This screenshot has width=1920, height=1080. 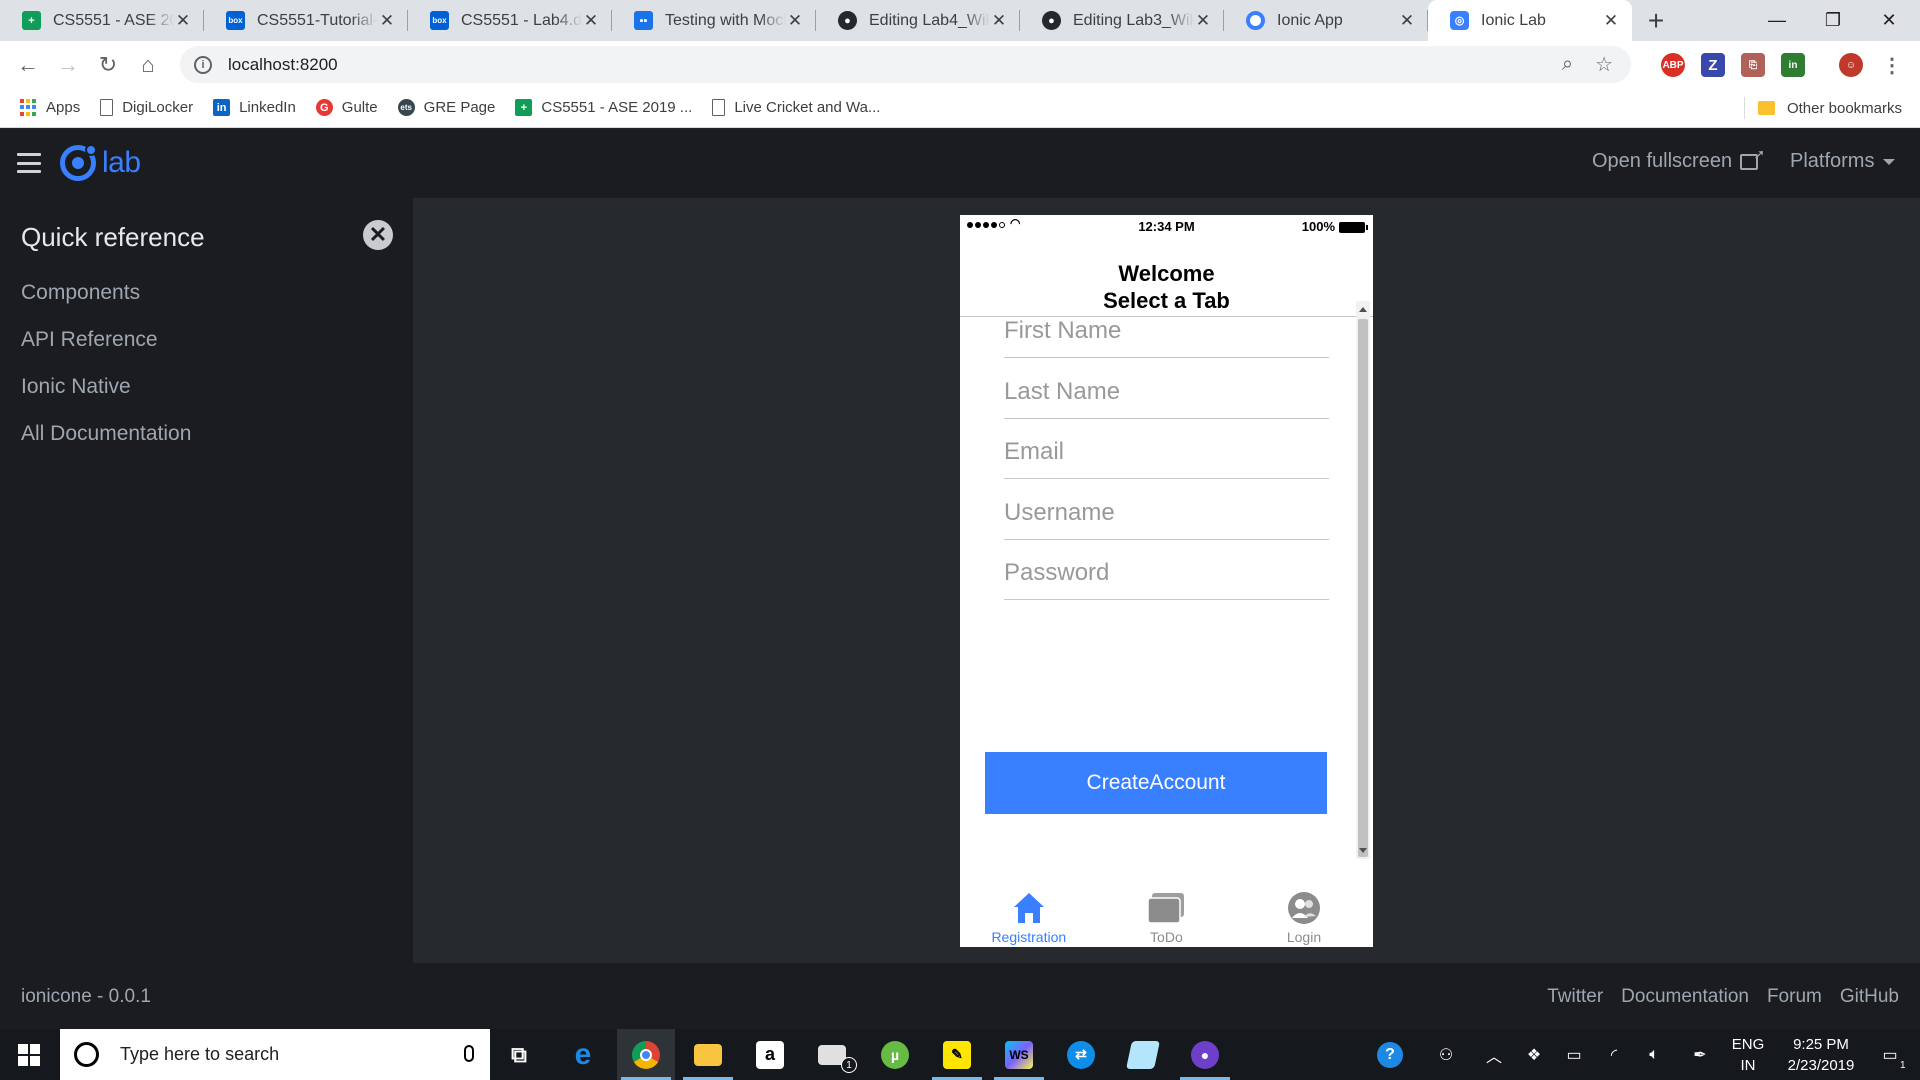 I want to click on bookmark-star-icon: ☆, so click(x=1604, y=64).